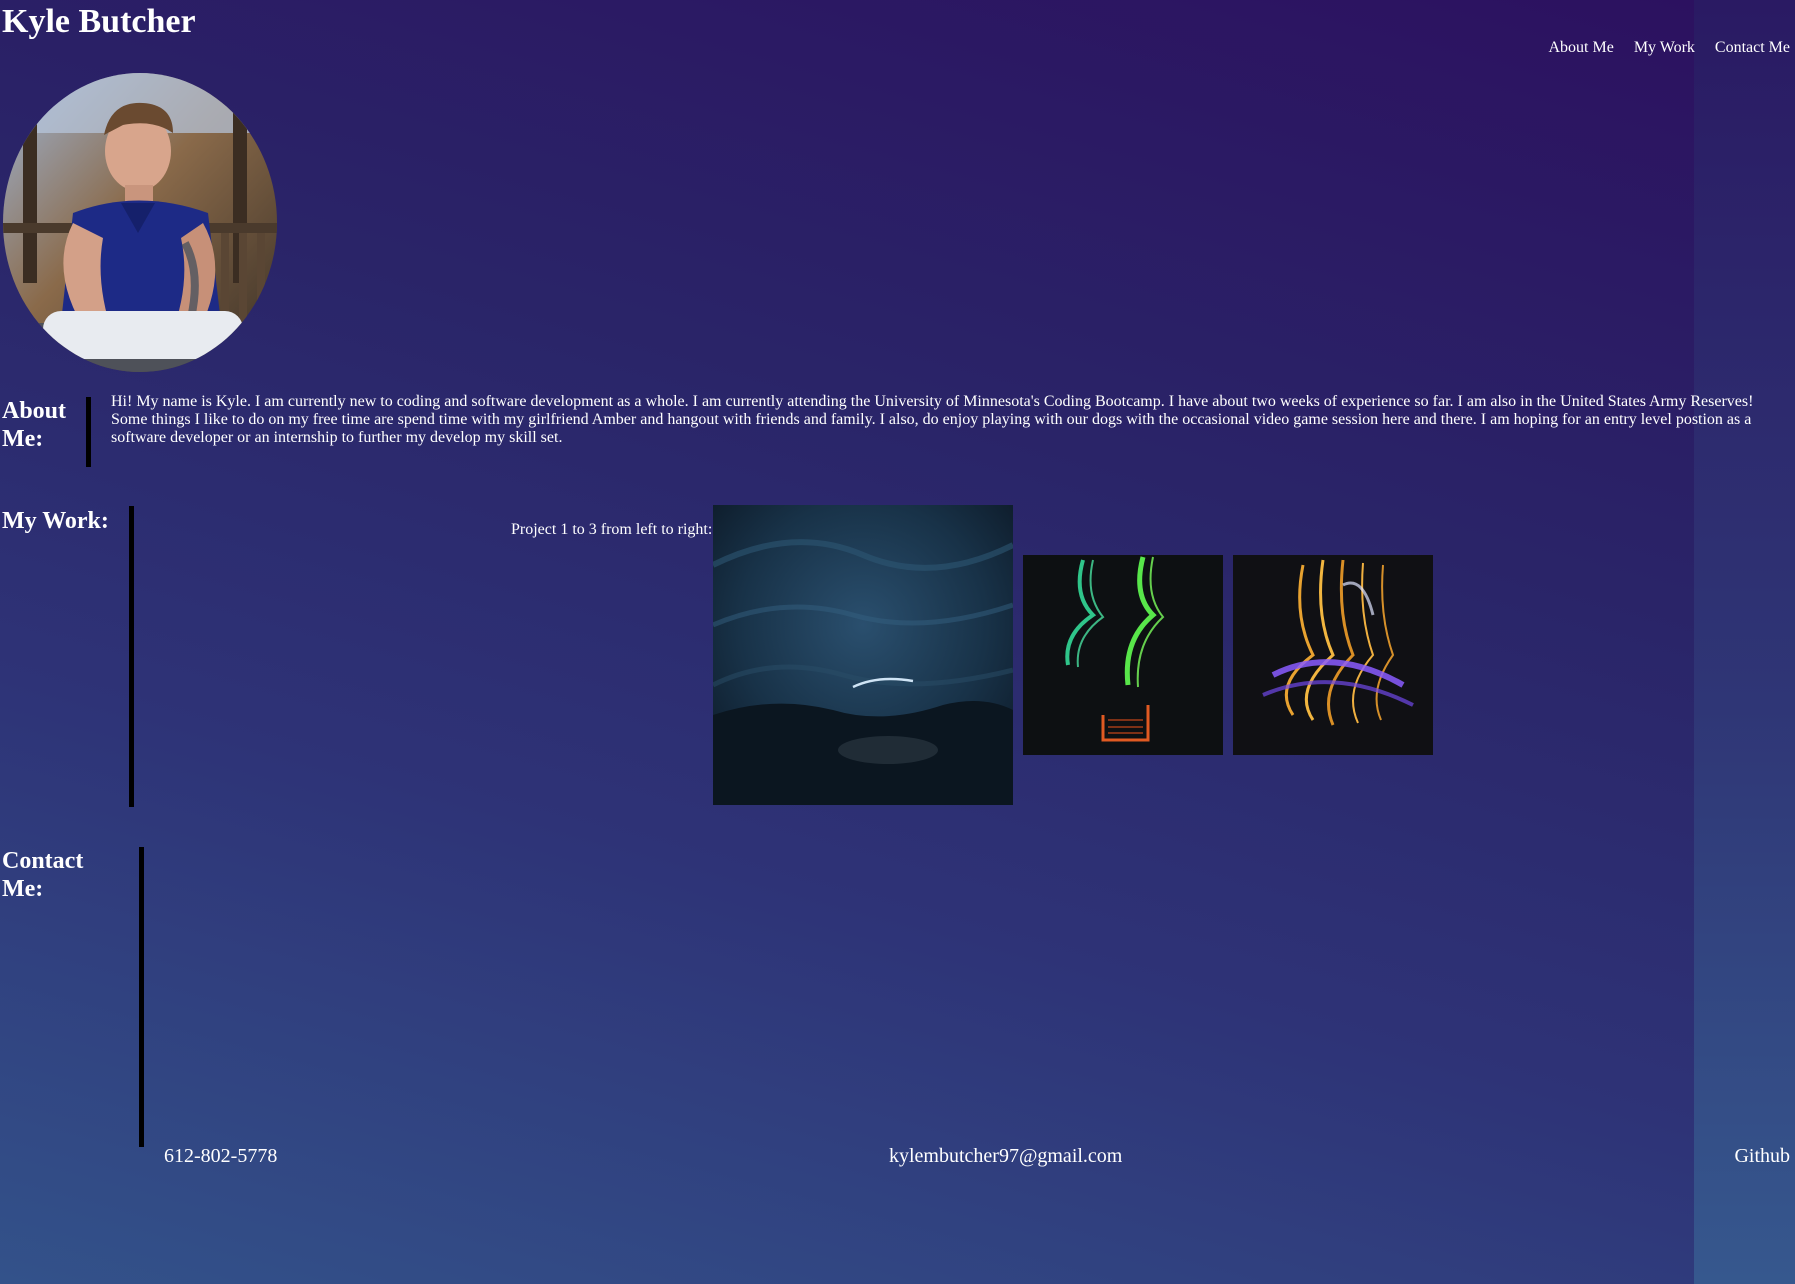 The height and width of the screenshot is (1284, 1795). What do you see at coordinates (220, 1156) in the screenshot?
I see `contact-phone: 612-802-5778` at bounding box center [220, 1156].